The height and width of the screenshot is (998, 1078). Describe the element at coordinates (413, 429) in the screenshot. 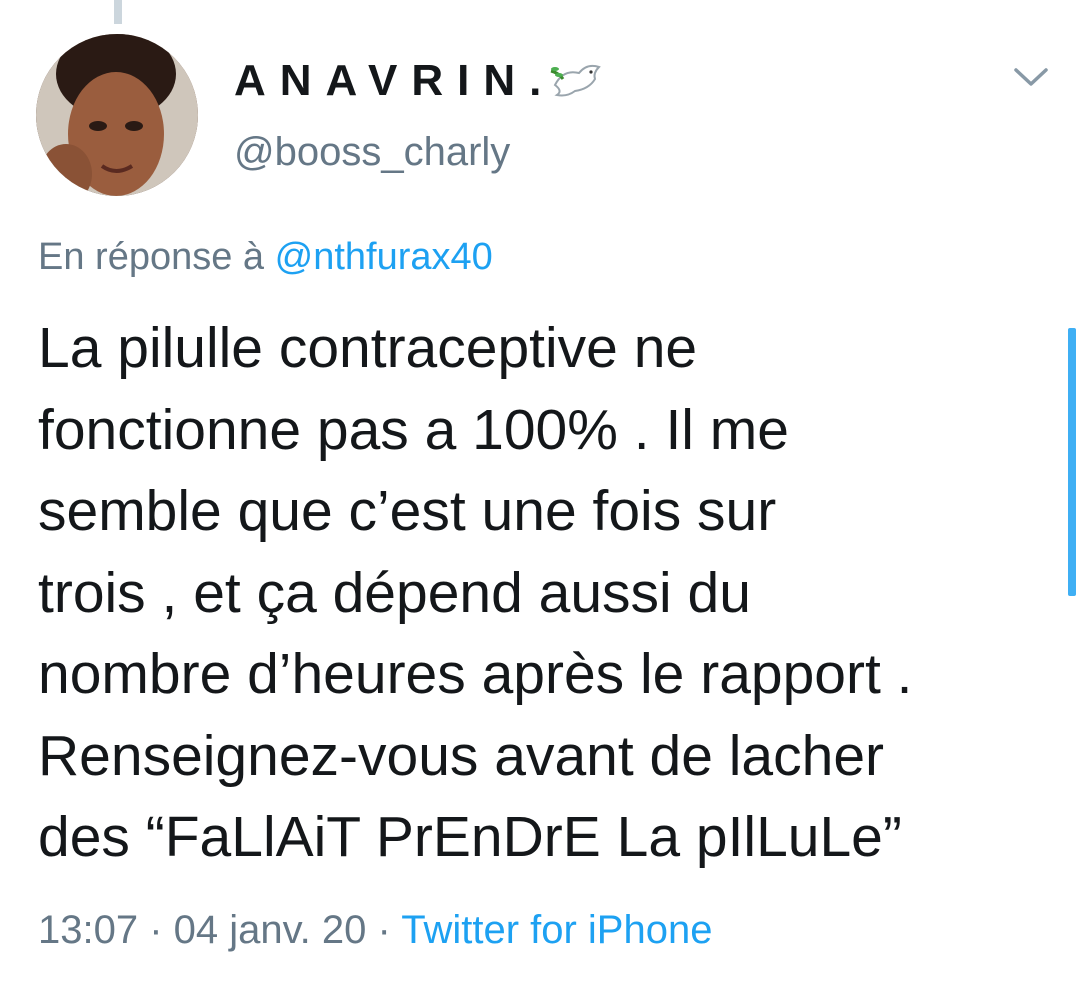

I see `tweet-line: fonctionne pas a 100% . Il me` at that location.